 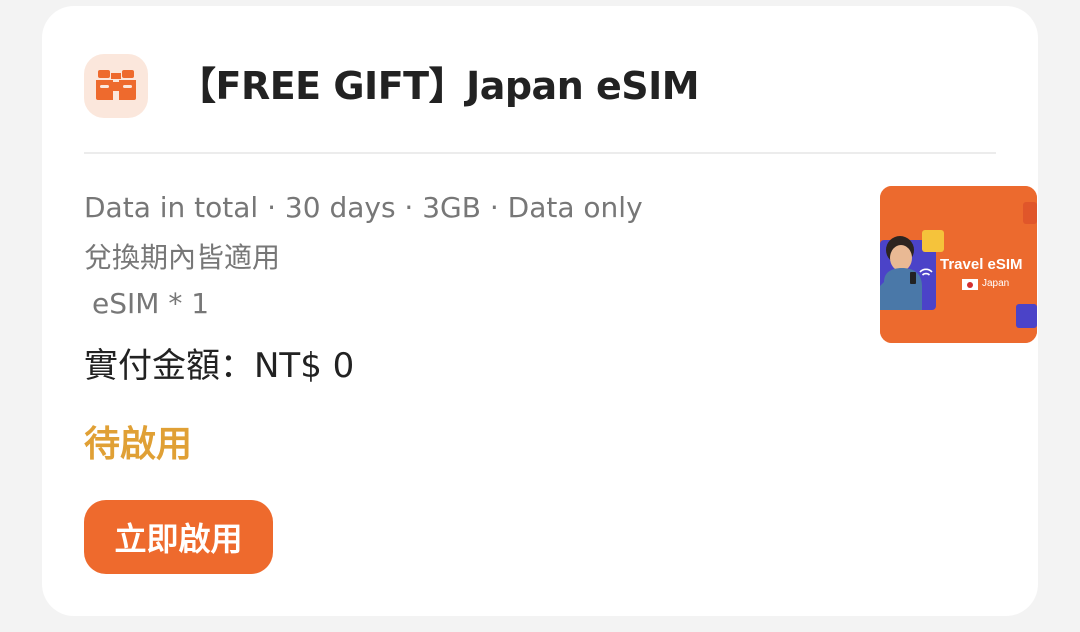 What do you see at coordinates (138, 444) in the screenshot?
I see `status-label: 待啟用` at bounding box center [138, 444].